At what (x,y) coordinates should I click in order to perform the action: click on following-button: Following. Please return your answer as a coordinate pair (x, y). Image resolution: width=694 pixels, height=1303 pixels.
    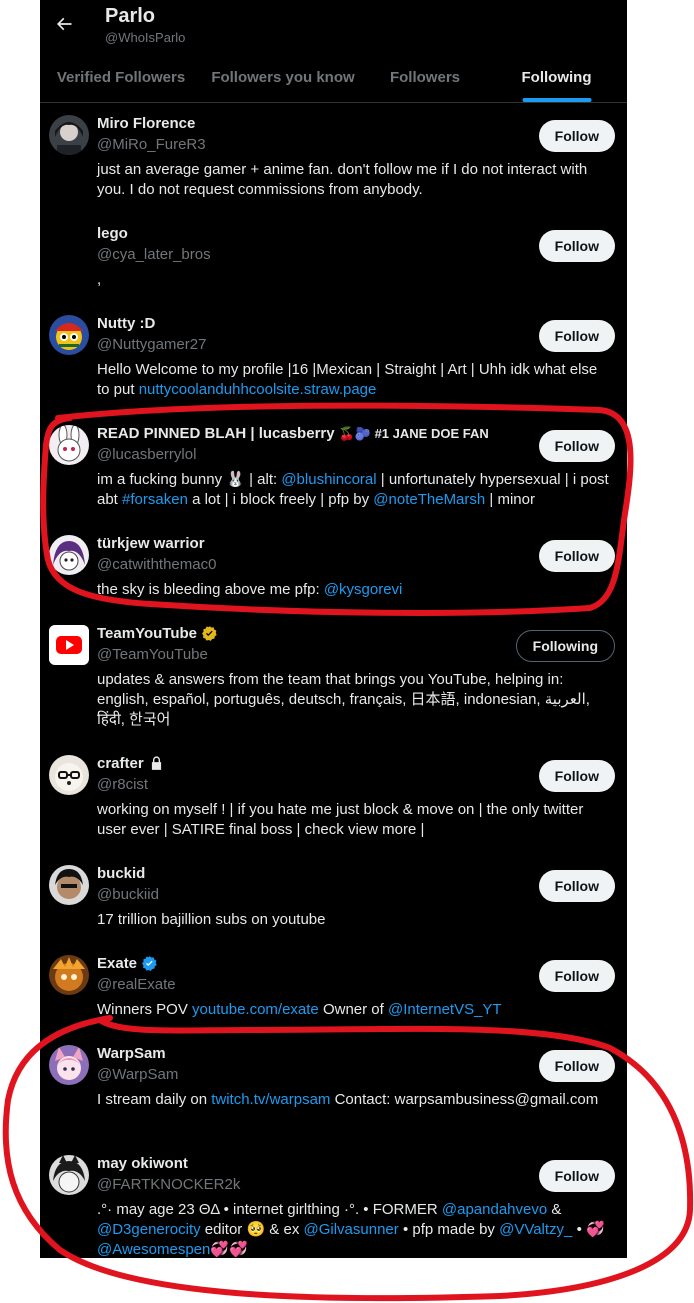
    Looking at the image, I should click on (565, 646).